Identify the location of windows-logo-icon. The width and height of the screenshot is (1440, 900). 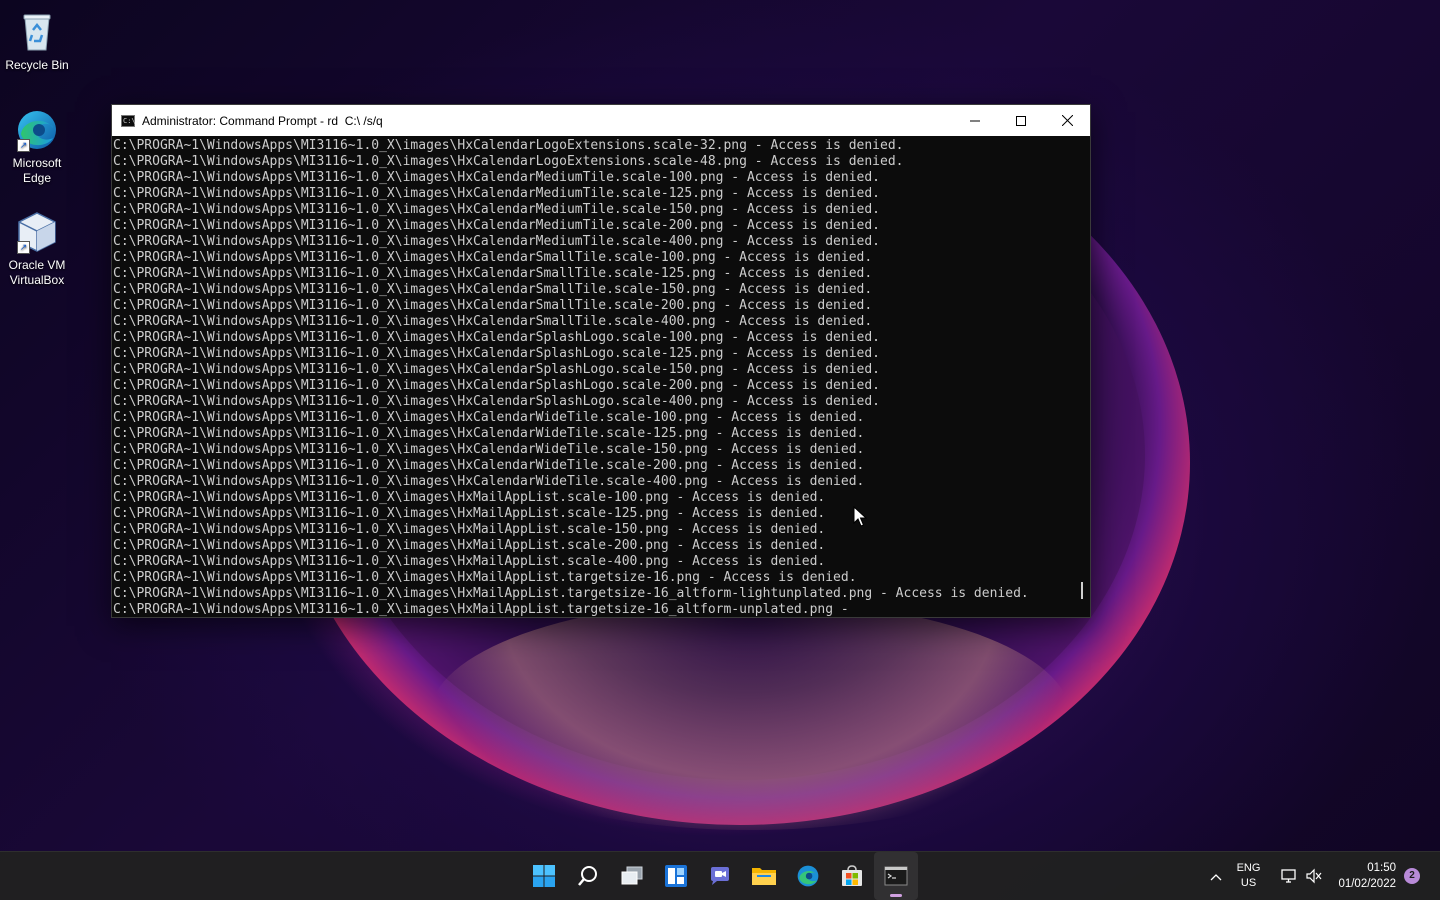
(544, 876).